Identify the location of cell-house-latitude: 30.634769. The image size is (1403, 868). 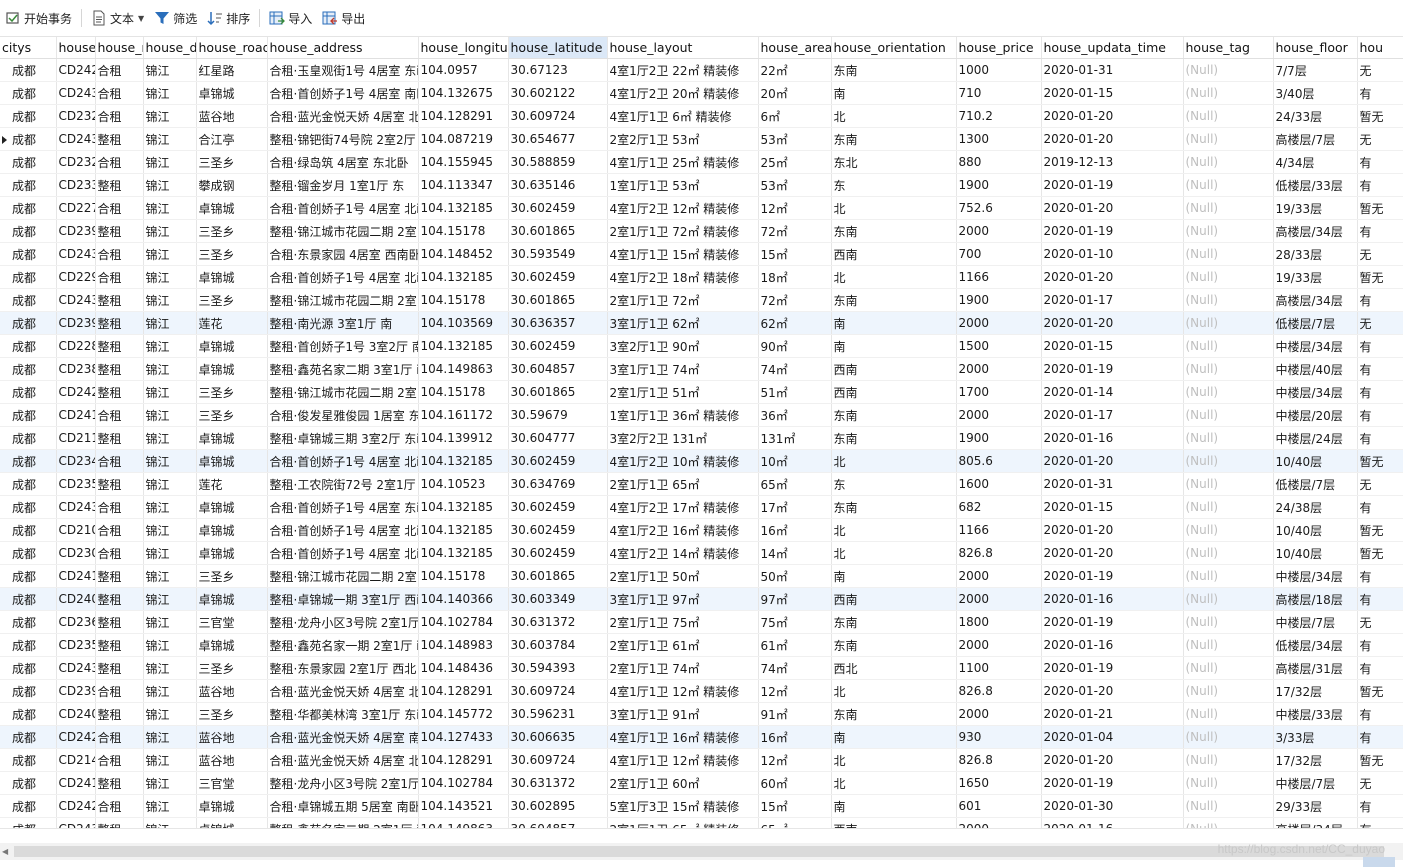
(558, 484).